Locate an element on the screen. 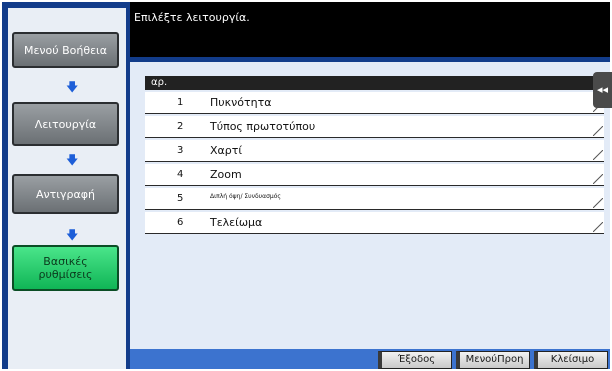  row-number: 1 is located at coordinates (180, 102).